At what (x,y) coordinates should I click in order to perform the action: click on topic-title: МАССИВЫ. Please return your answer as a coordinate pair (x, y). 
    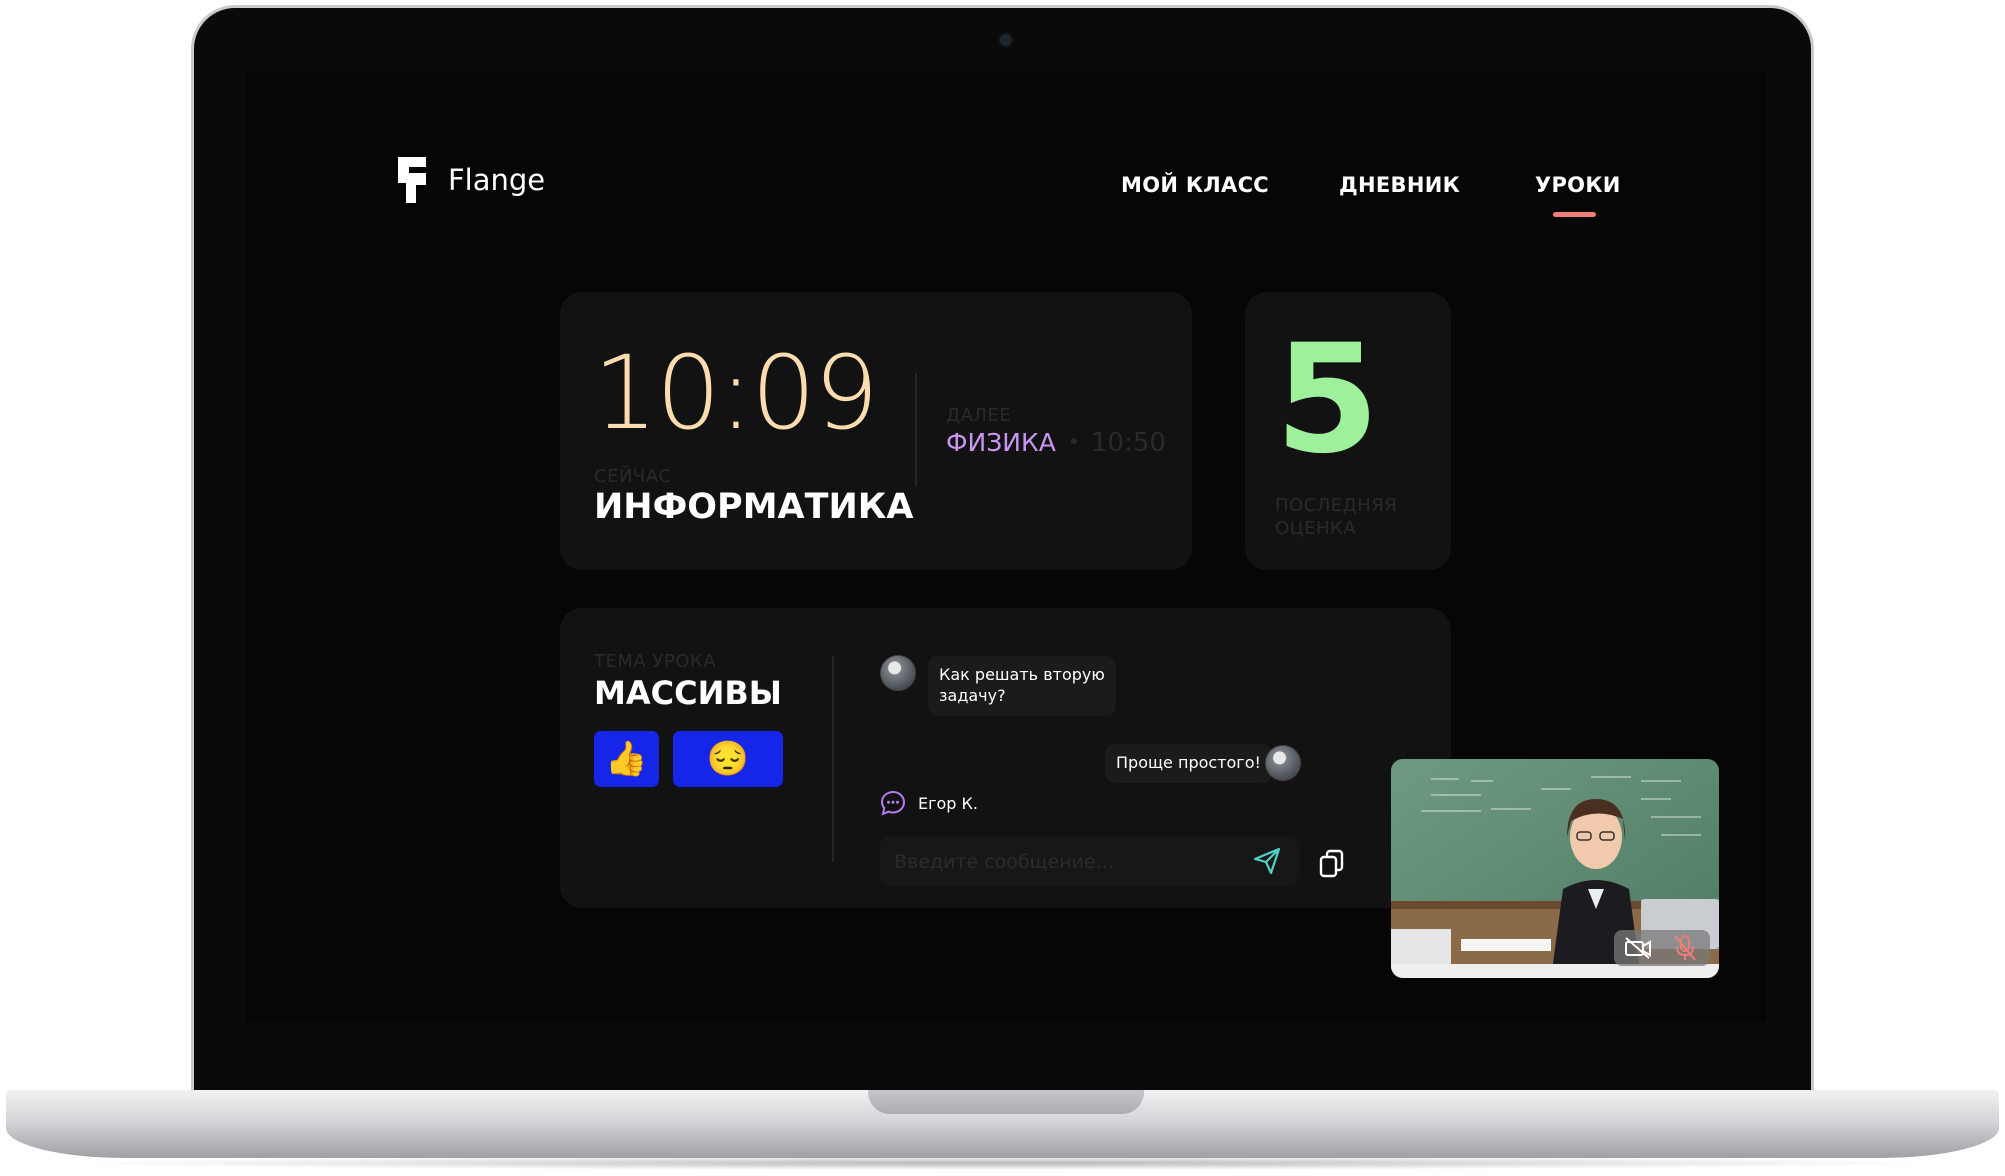
    Looking at the image, I should click on (688, 693).